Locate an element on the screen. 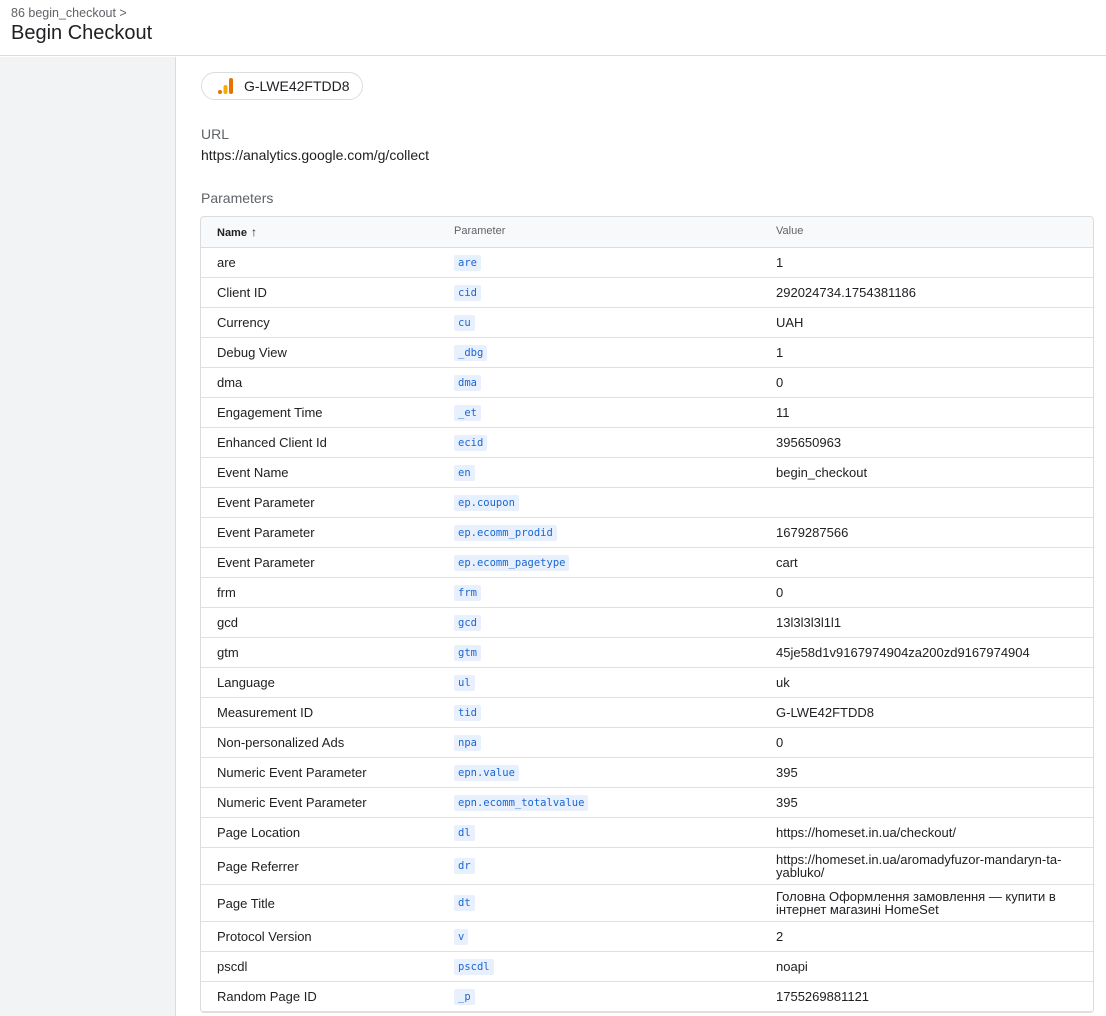 Image resolution: width=1106 pixels, height=1016 pixels. row-value: 11 is located at coordinates (783, 412).